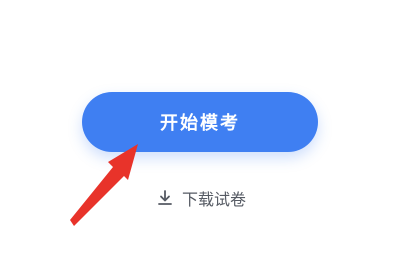  I want to click on download-exam-label: 下载试卷, so click(214, 199).